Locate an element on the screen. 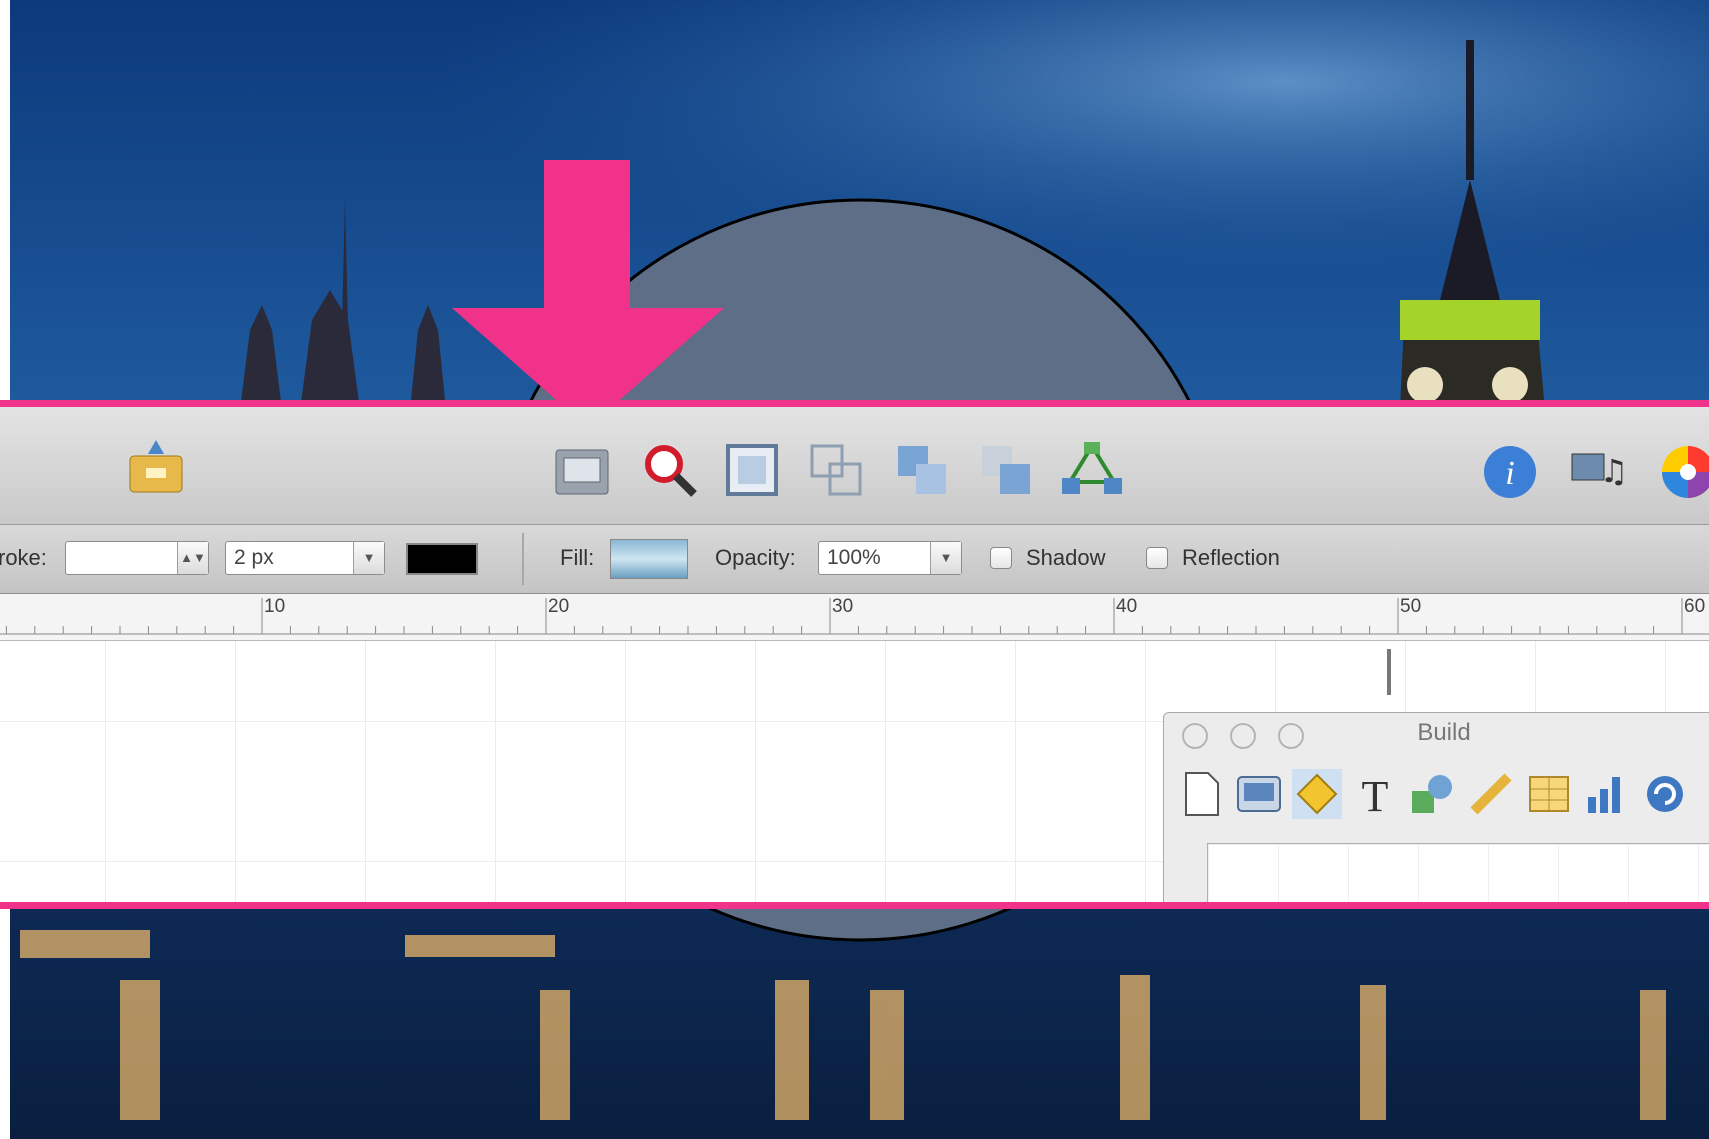 The image size is (1709, 1139). text-cursor is located at coordinates (1389, 672).